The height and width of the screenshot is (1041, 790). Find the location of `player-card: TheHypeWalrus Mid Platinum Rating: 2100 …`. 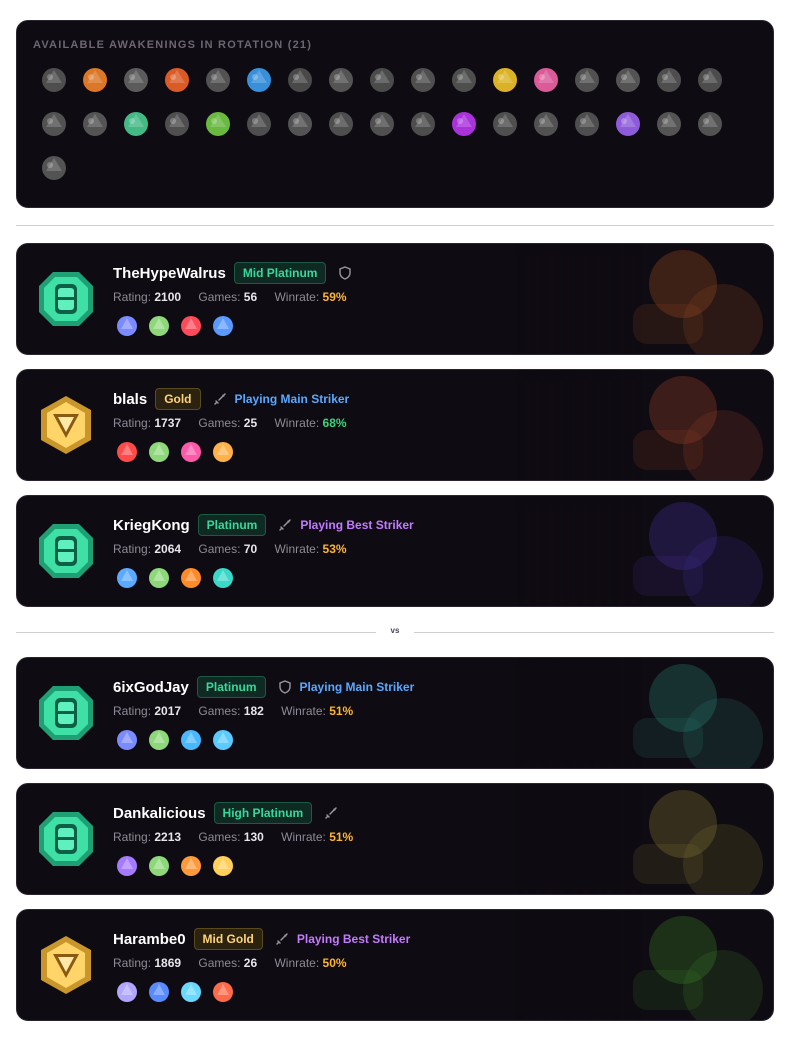

player-card: TheHypeWalrus Mid Platinum Rating: 2100 … is located at coordinates (395, 299).